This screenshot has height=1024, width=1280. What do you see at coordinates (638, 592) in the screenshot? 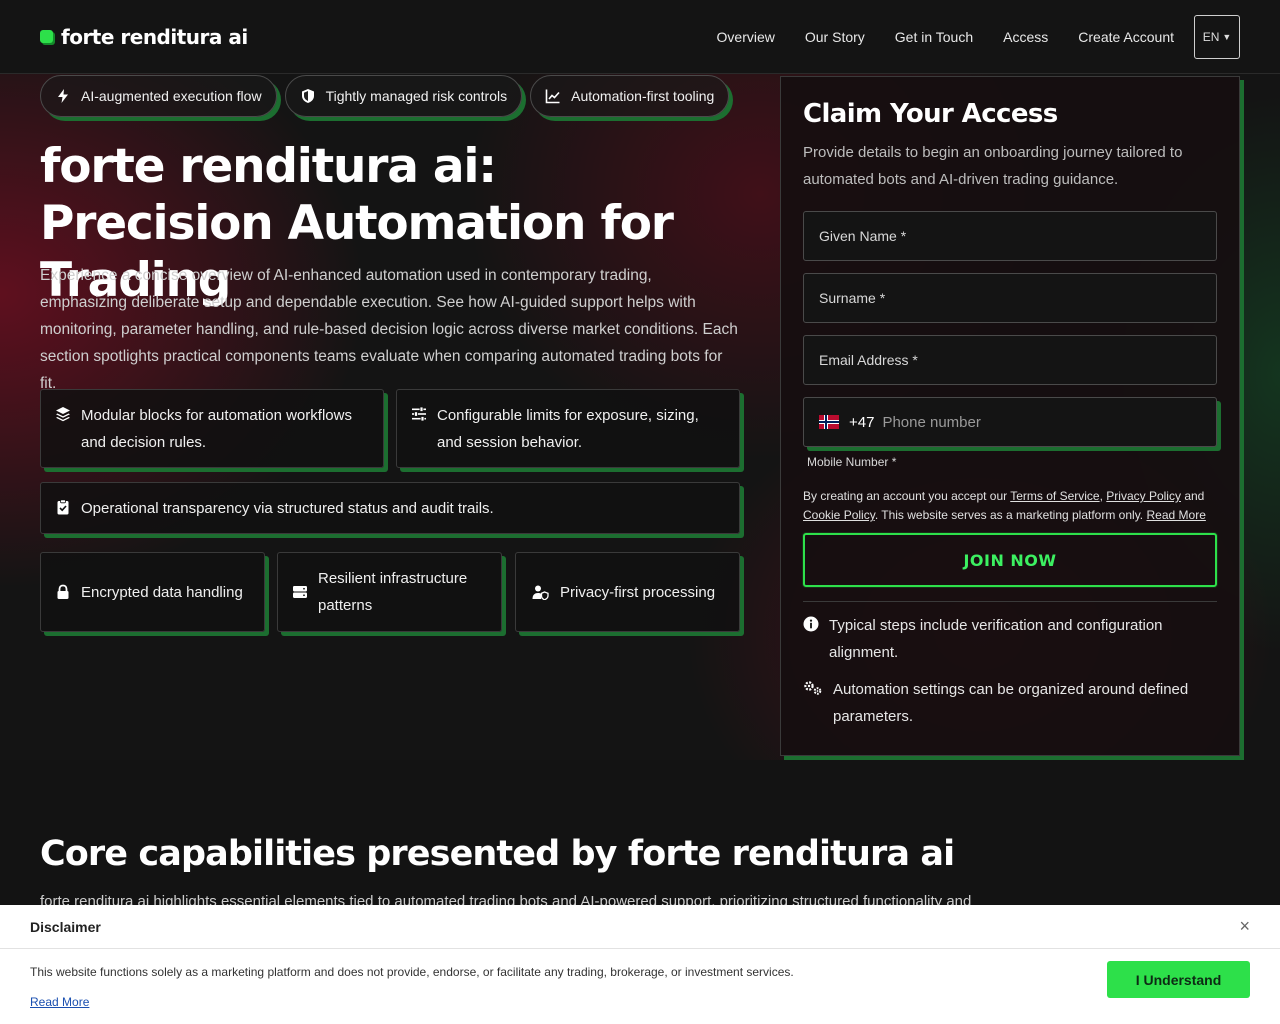
I see `small-card-text: Privacy-first processing` at bounding box center [638, 592].